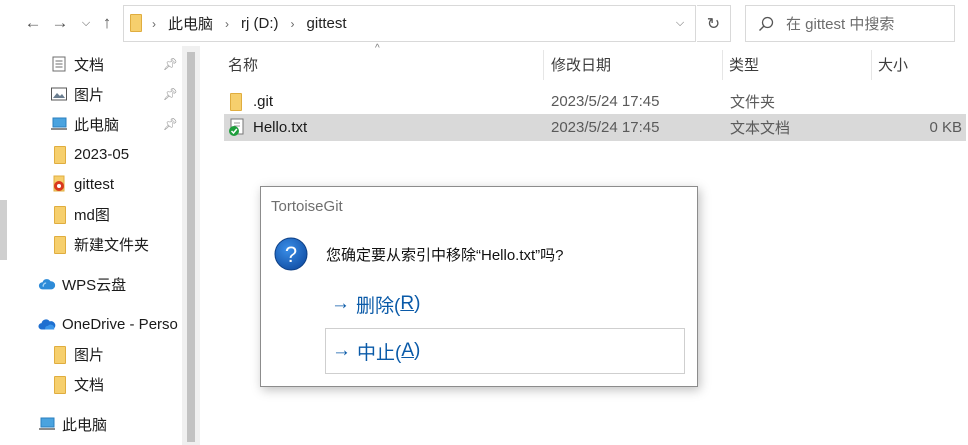 The image size is (968, 445). I want to click on search-box: 在 gittest 中搜索, so click(850, 23).